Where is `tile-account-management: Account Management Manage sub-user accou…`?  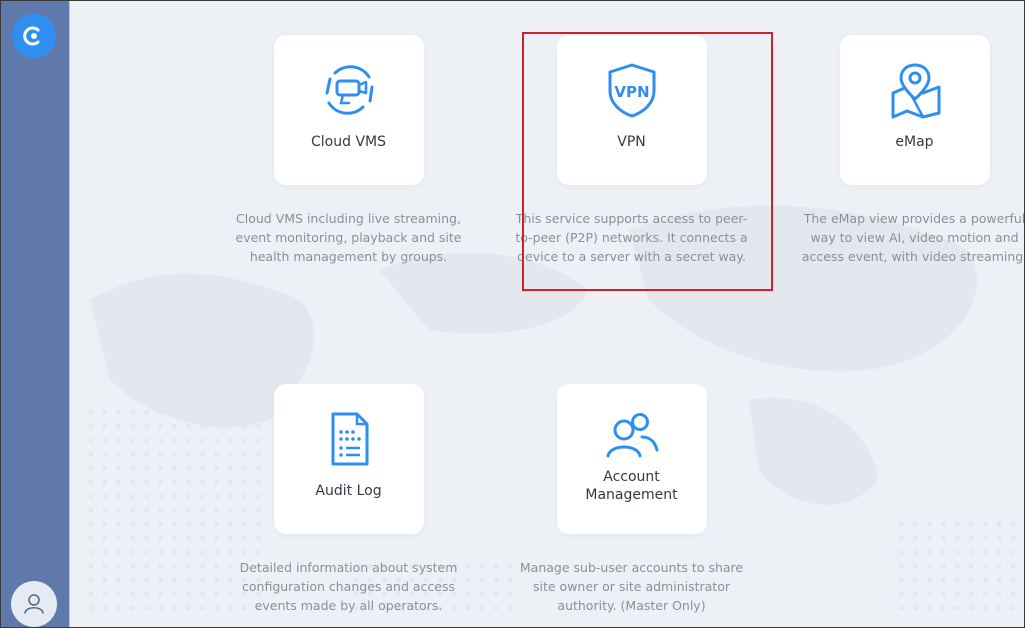 tile-account-management: Account Management Manage sub-user accou… is located at coordinates (631, 499).